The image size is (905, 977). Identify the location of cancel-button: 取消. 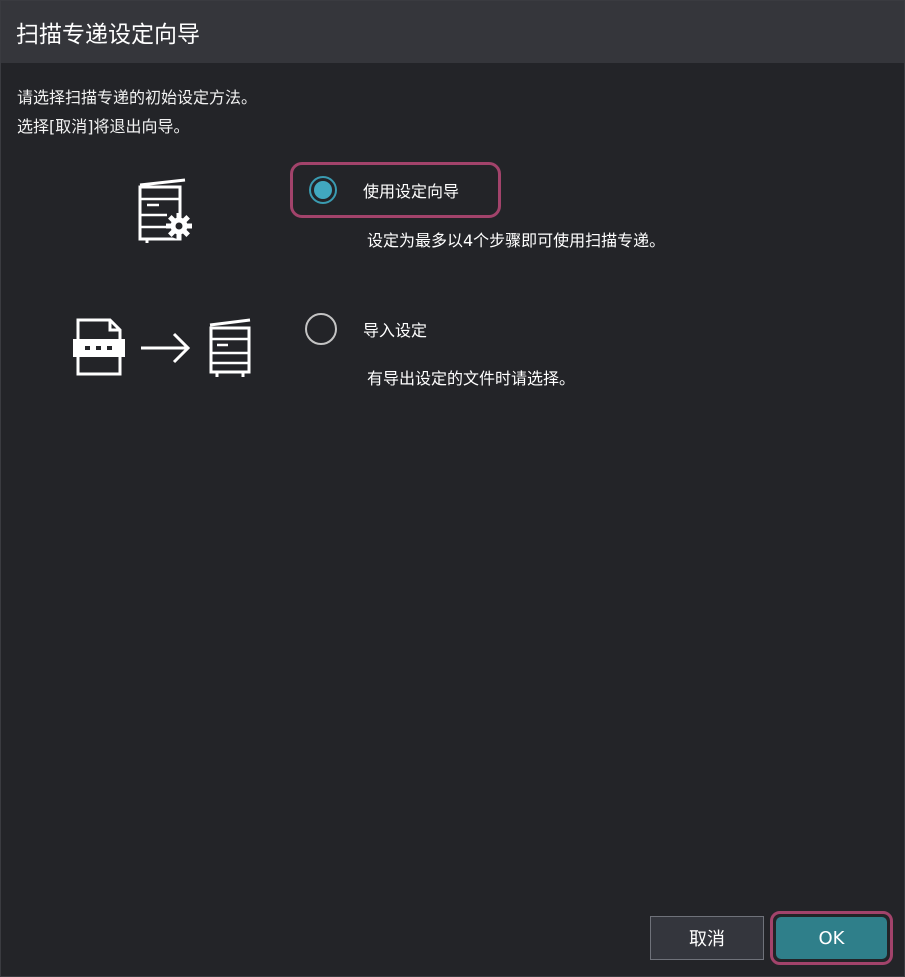
(707, 938).